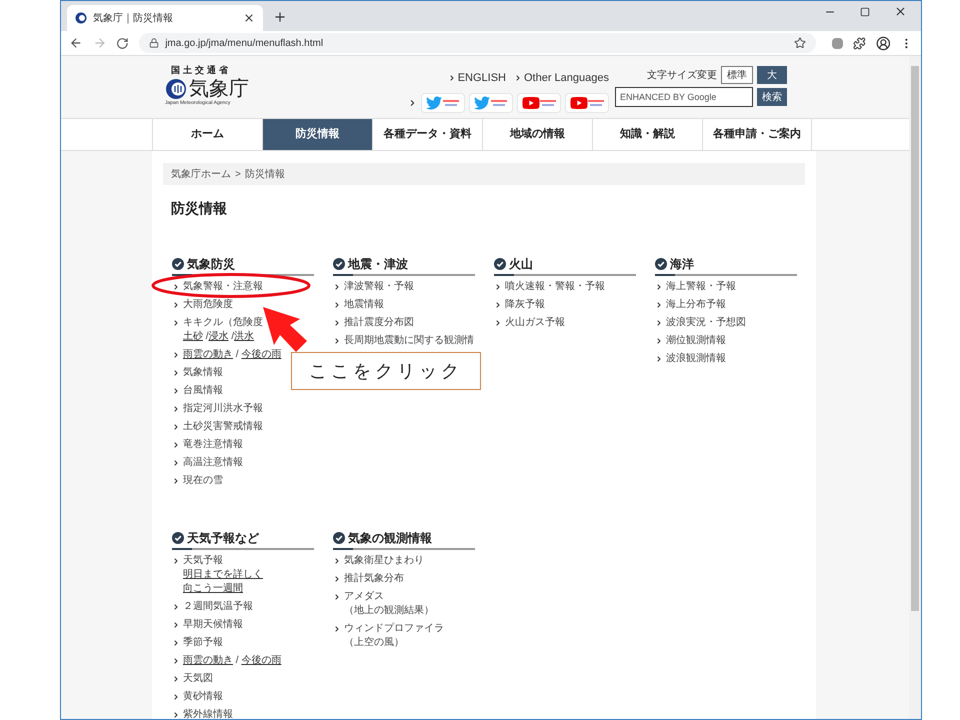  Describe the element at coordinates (561, 78) in the screenshot. I see `language-link: Other Languages` at that location.